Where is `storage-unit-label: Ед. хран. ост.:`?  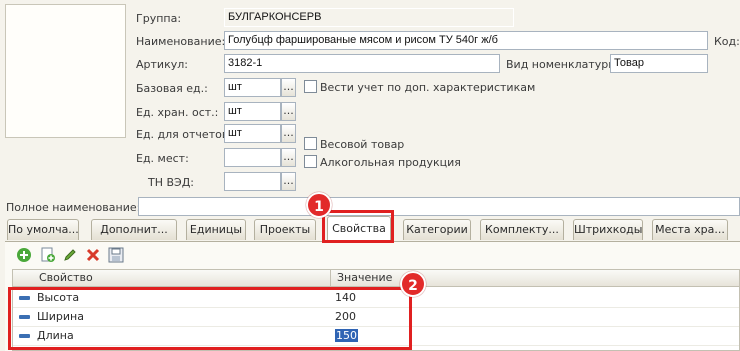 storage-unit-label: Ед. хран. ост.: is located at coordinates (177, 112).